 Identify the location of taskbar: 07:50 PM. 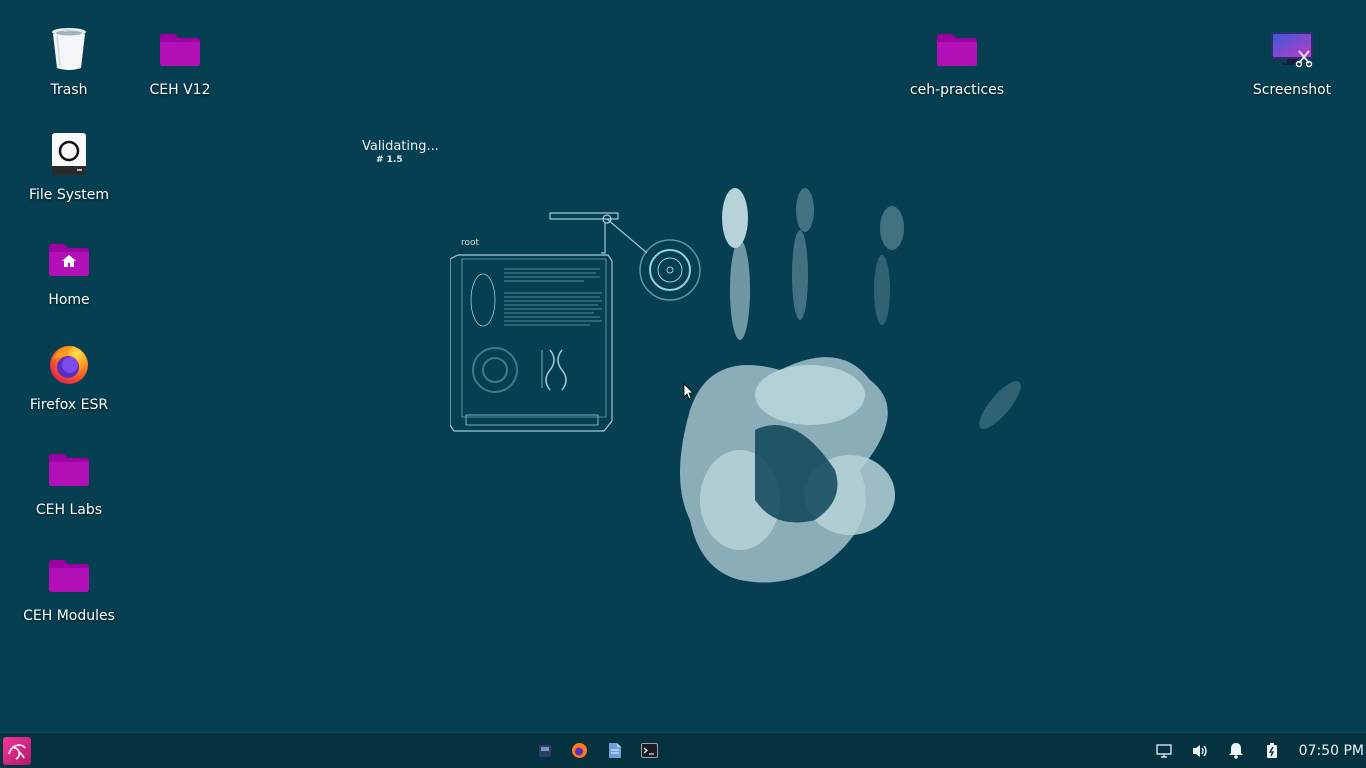
(683, 750).